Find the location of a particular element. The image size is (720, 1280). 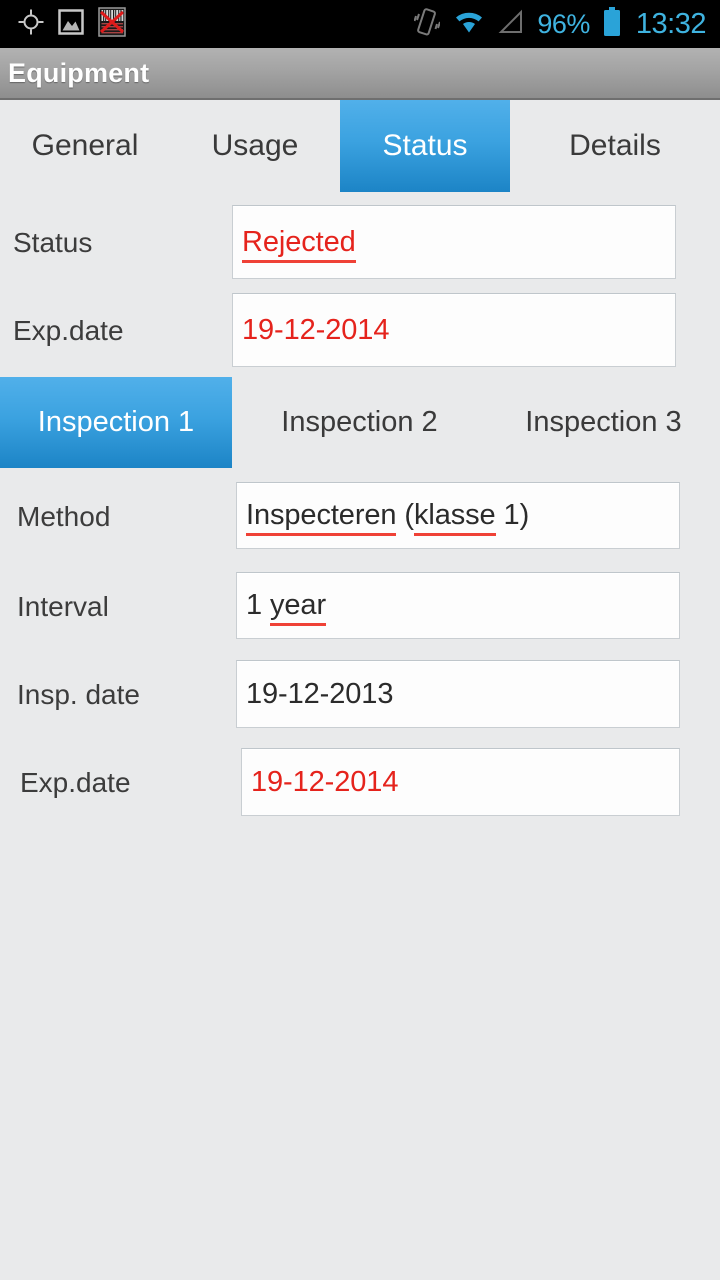

method-row: Method Inspecteren (klasse 1) is located at coordinates (360, 515).